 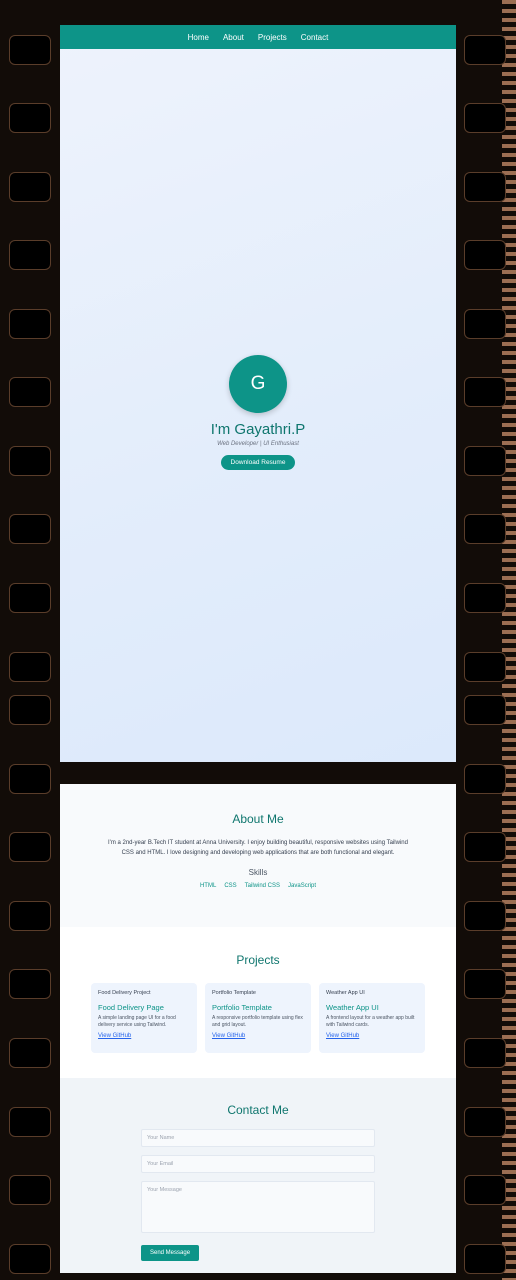 I want to click on film-strip-right, so click(x=486, y=640).